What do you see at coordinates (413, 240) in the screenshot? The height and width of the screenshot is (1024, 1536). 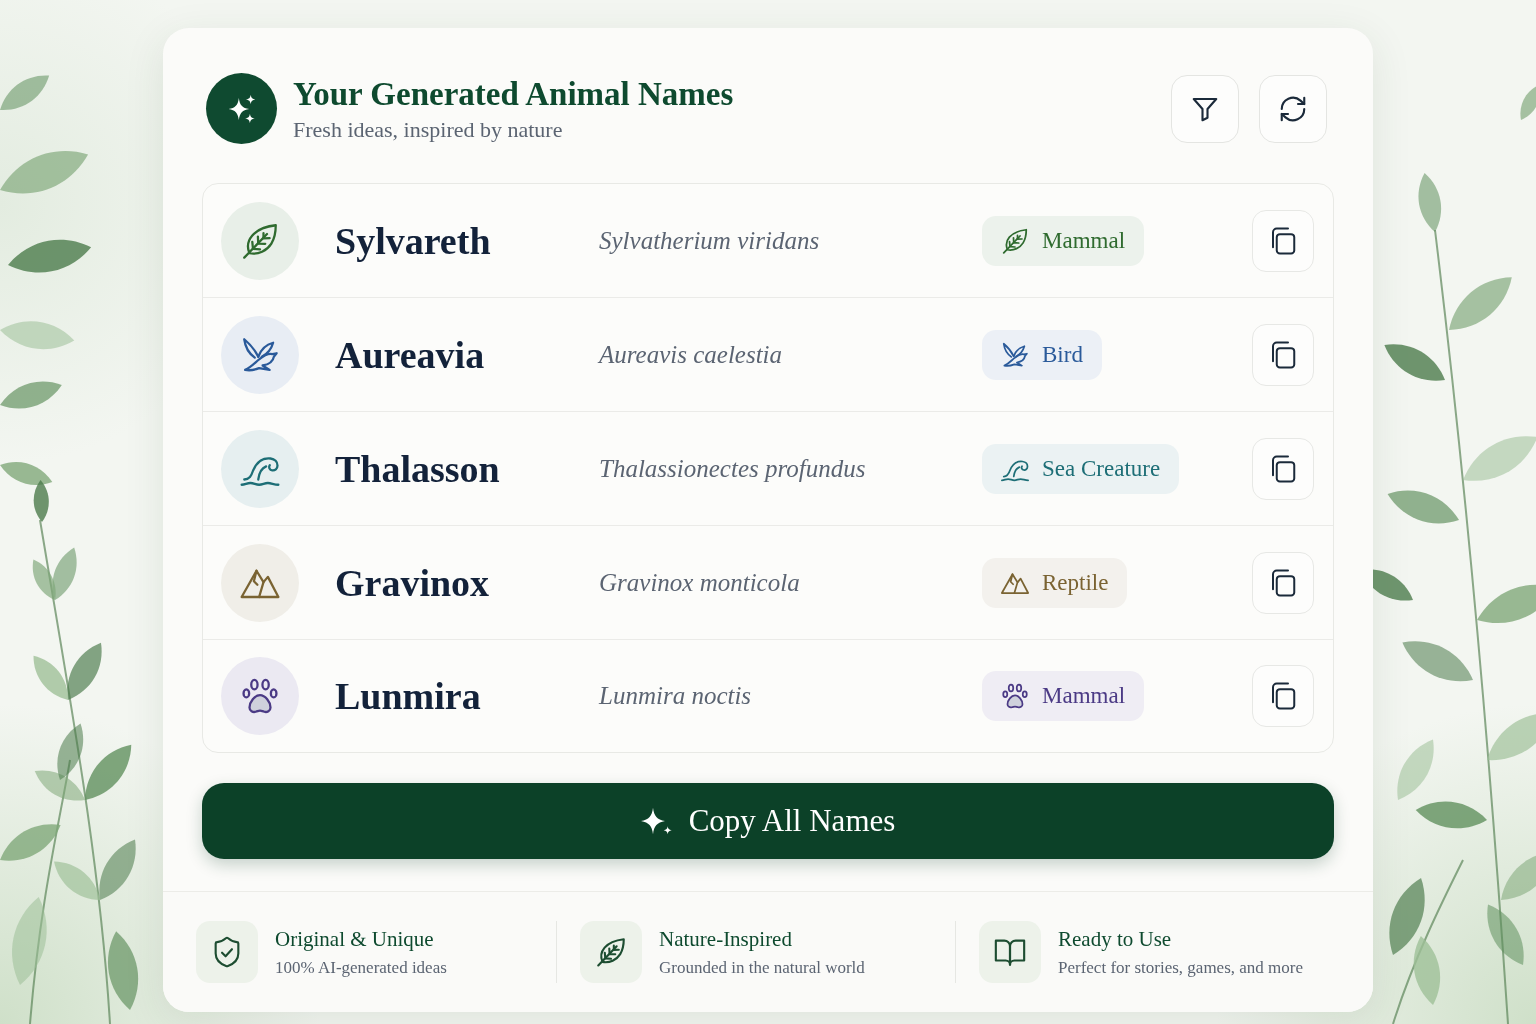 I see `animal-name: Sylvareth` at bounding box center [413, 240].